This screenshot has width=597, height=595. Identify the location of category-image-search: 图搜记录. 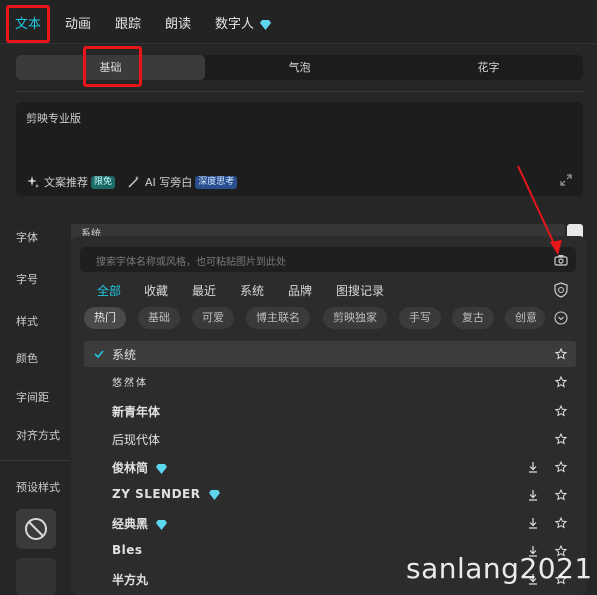
(360, 290).